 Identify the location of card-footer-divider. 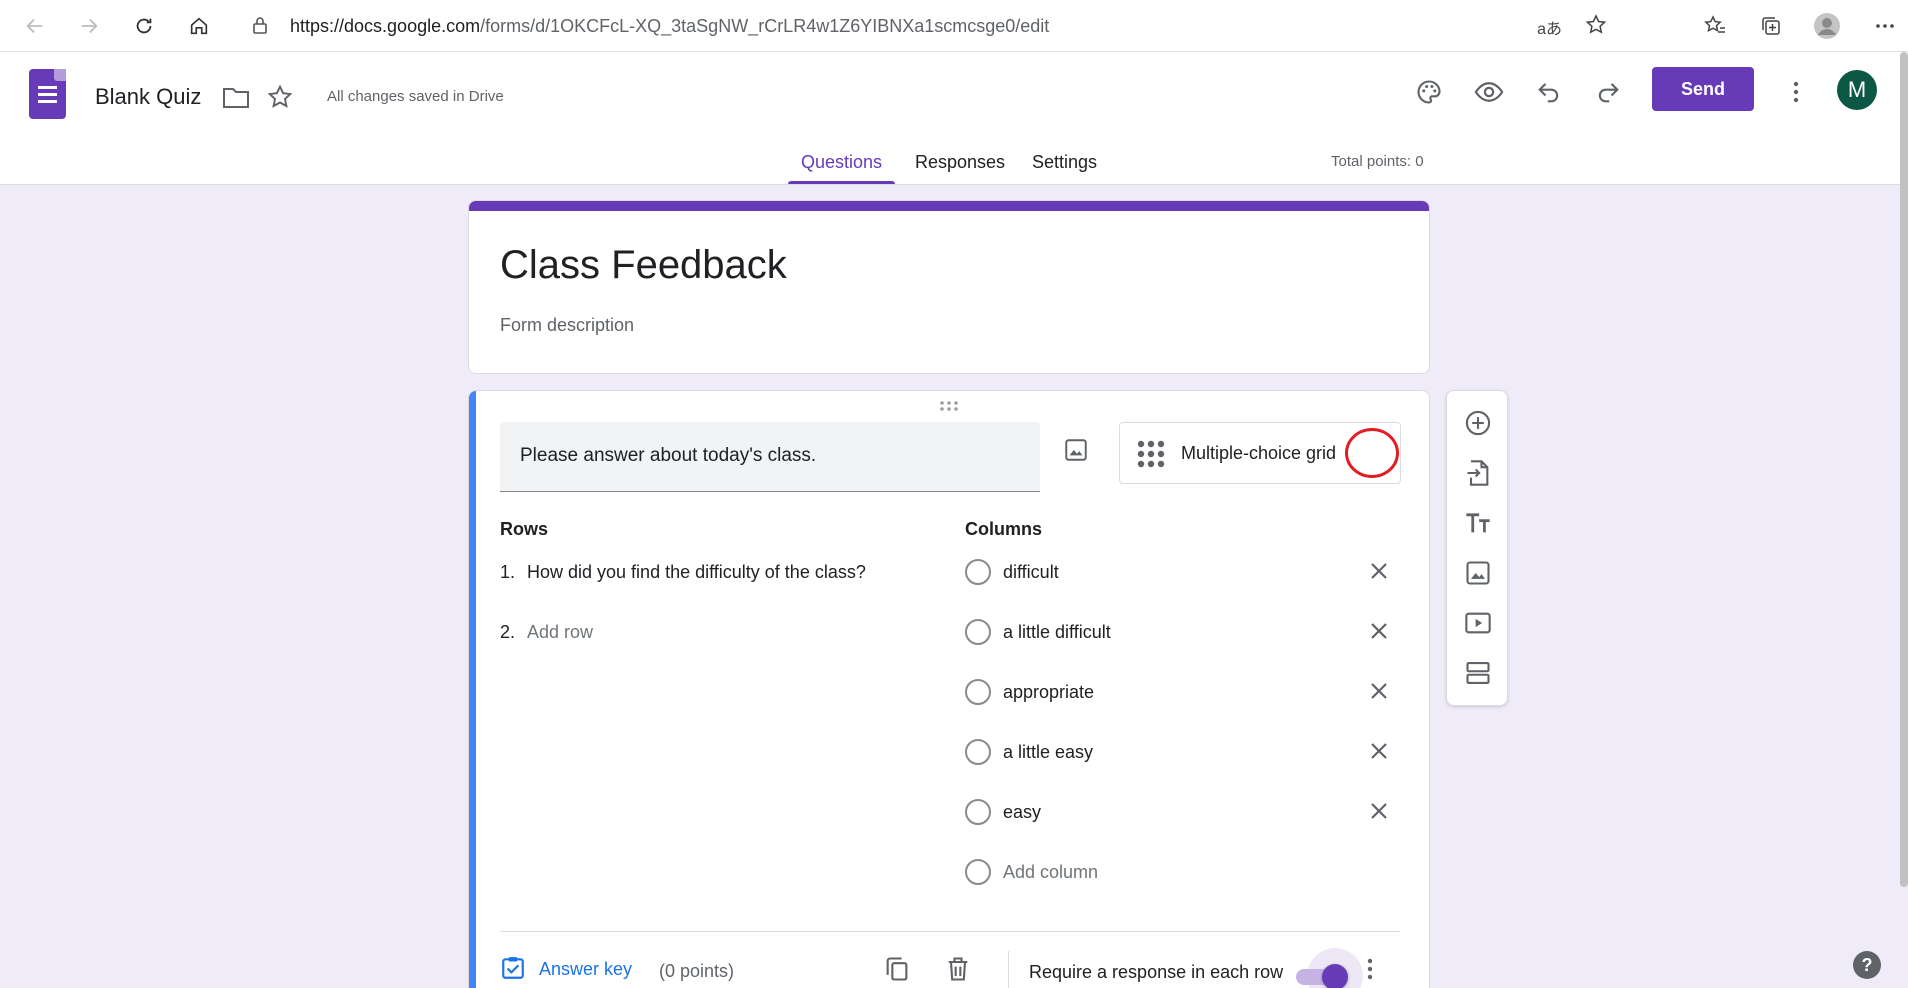
(950, 931).